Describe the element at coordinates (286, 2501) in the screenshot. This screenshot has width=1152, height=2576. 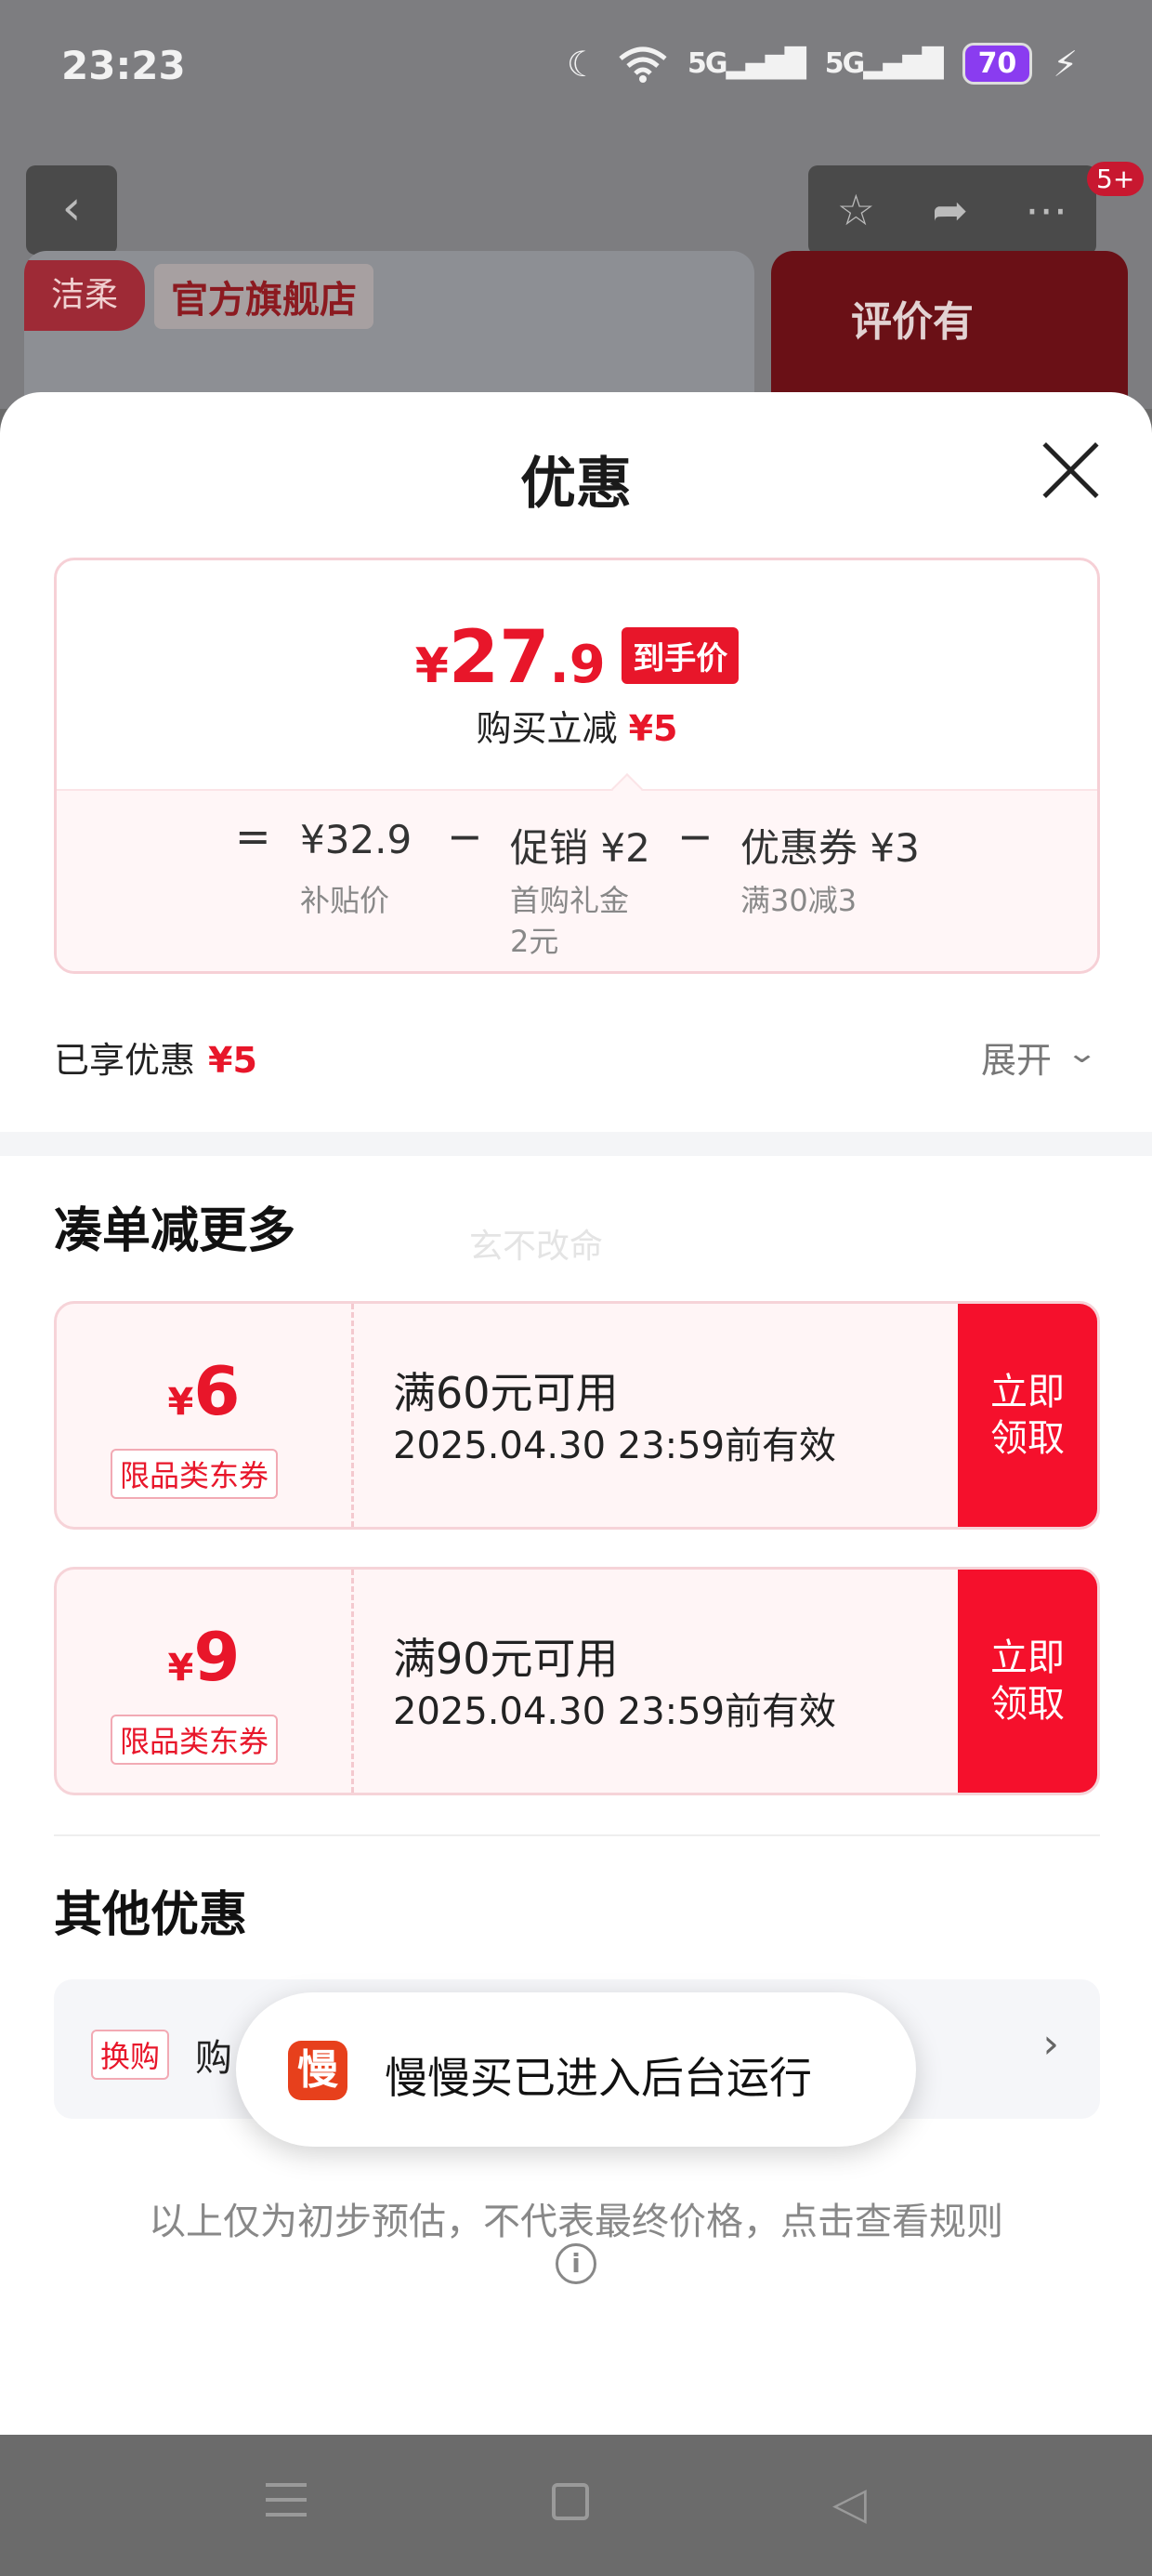
I see `menu-icon` at that location.